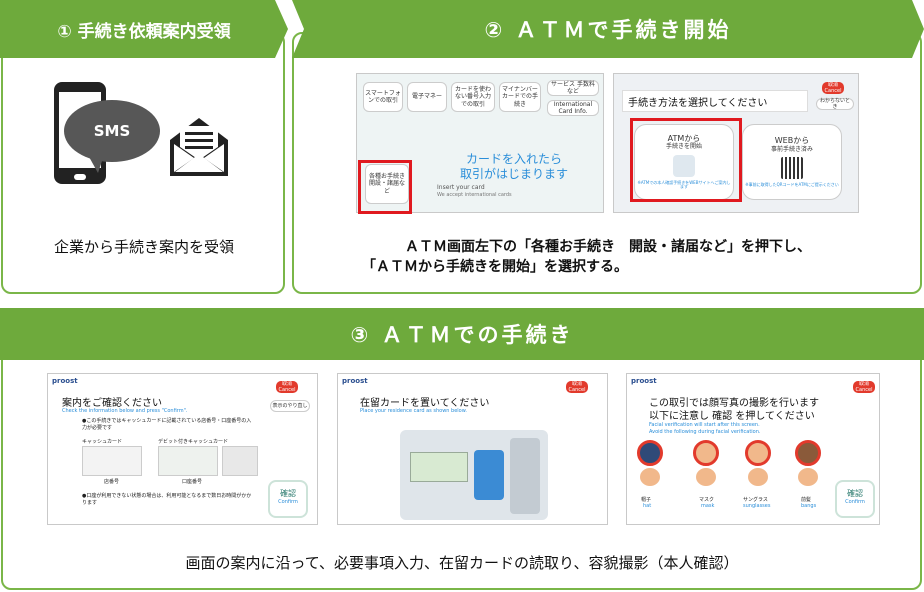 Image resolution: width=924 pixels, height=592 pixels. What do you see at coordinates (809, 506) in the screenshot?
I see `bangs-label-en: bangs` at bounding box center [809, 506].